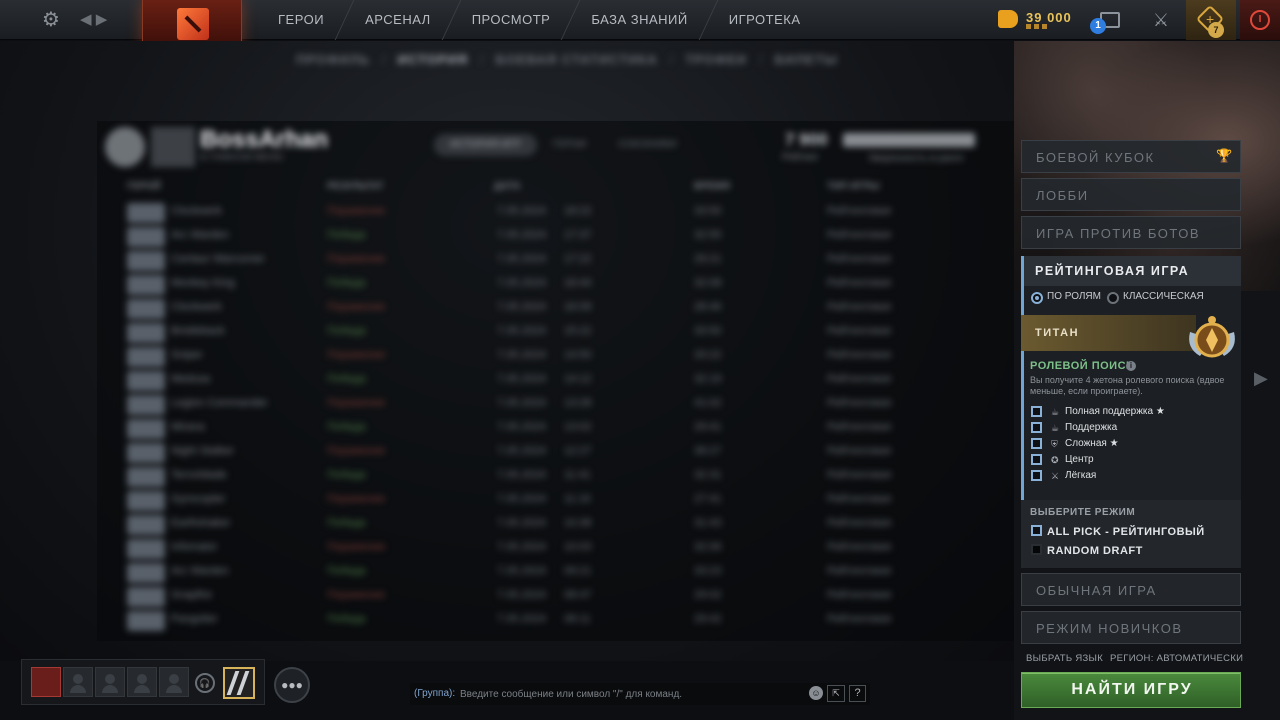 Image resolution: width=1280 pixels, height=720 pixels. What do you see at coordinates (1036, 443) in the screenshot?
I see `role-checkbox-offlane` at bounding box center [1036, 443].